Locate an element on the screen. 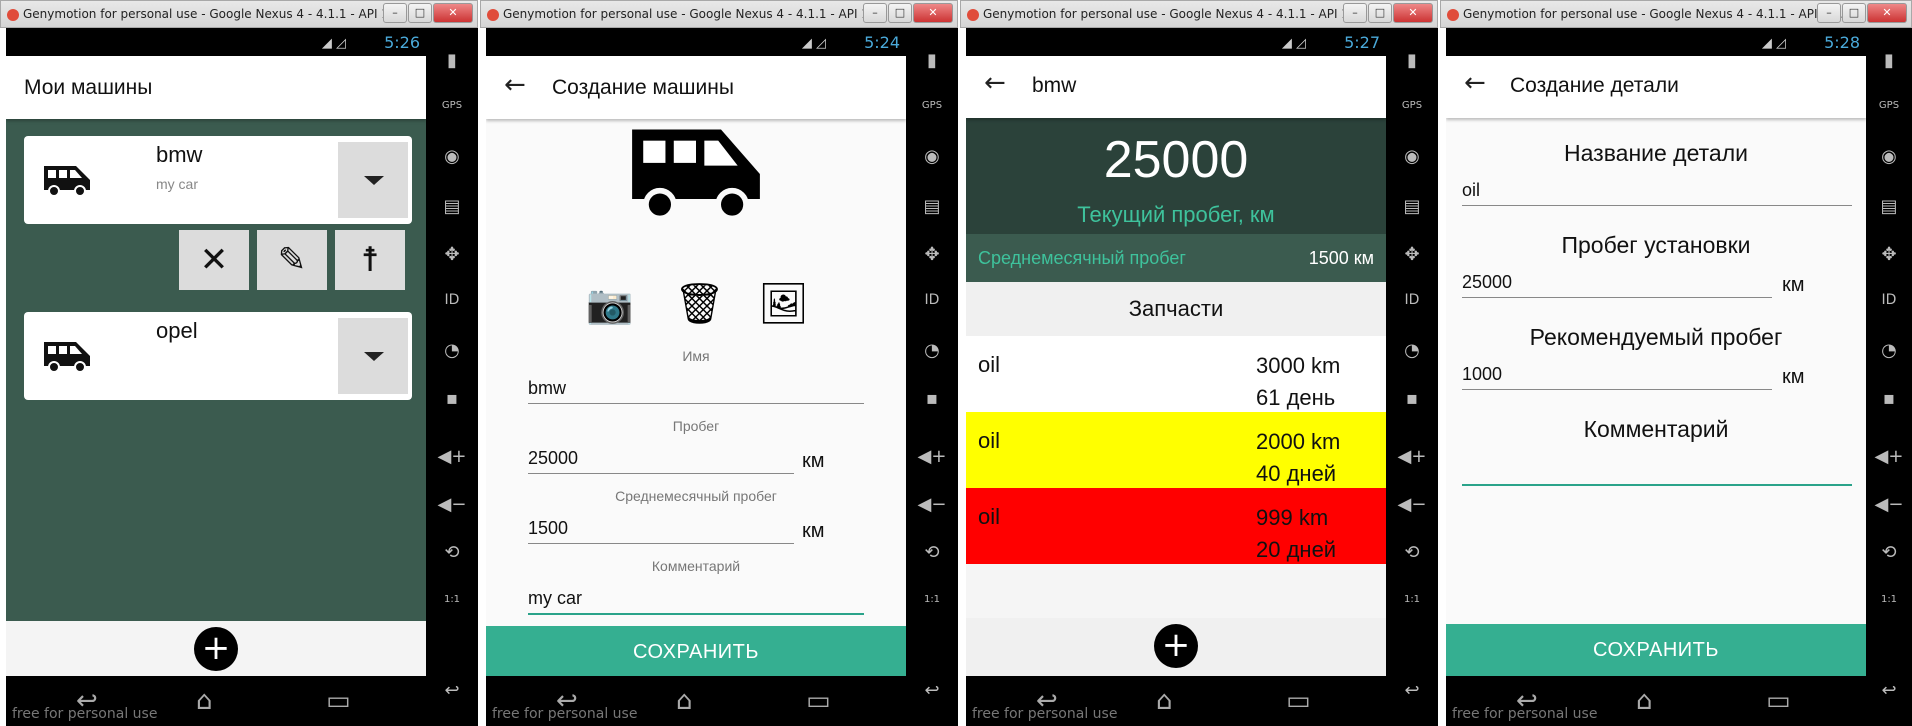 The height and width of the screenshot is (726, 1912). name-input: bmw is located at coordinates (696, 391).